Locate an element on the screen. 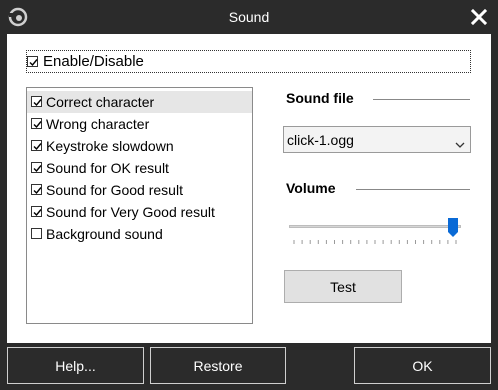 This screenshot has width=498, height=390. enable-disable-checkbox: Enable/Disable is located at coordinates (248, 61).